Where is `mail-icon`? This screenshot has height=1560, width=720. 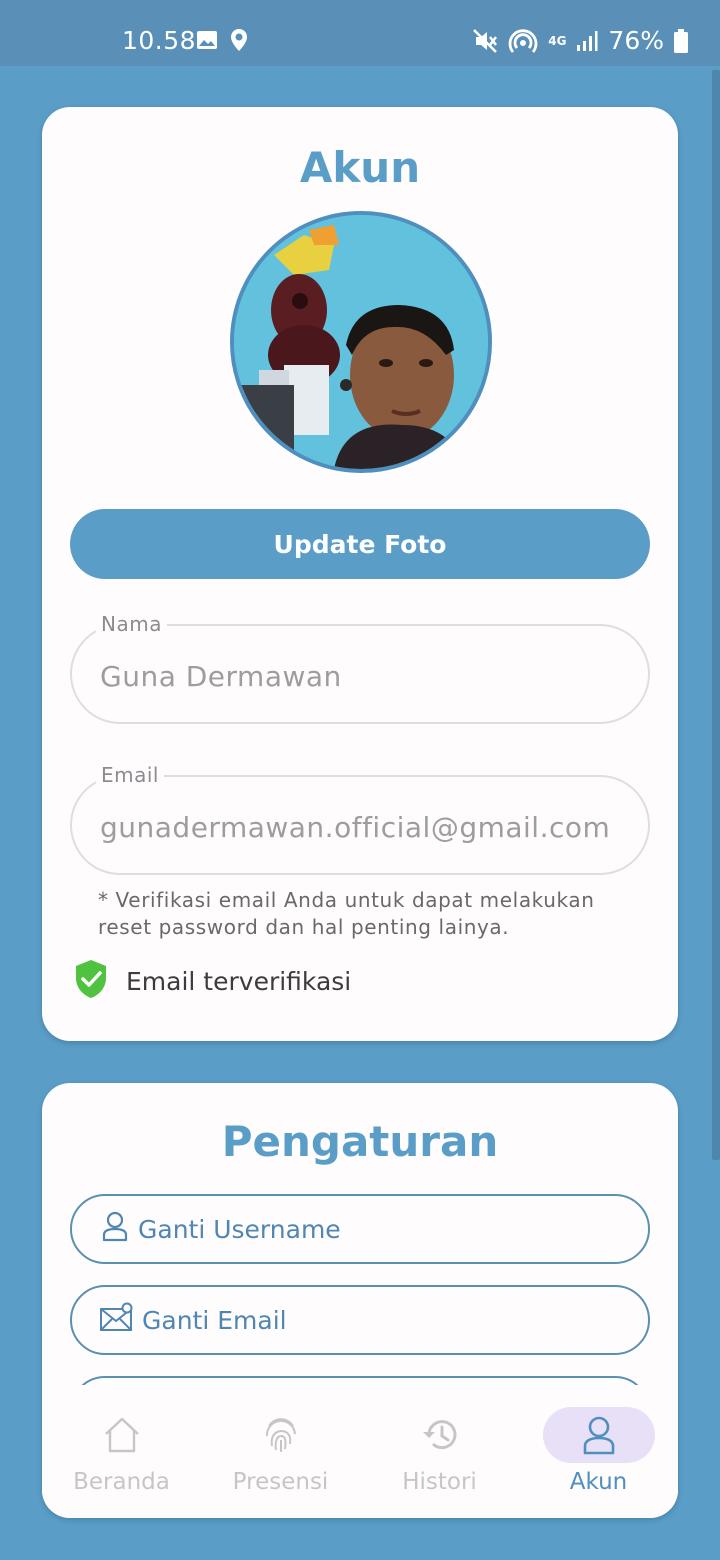
mail-icon is located at coordinates (117, 1320).